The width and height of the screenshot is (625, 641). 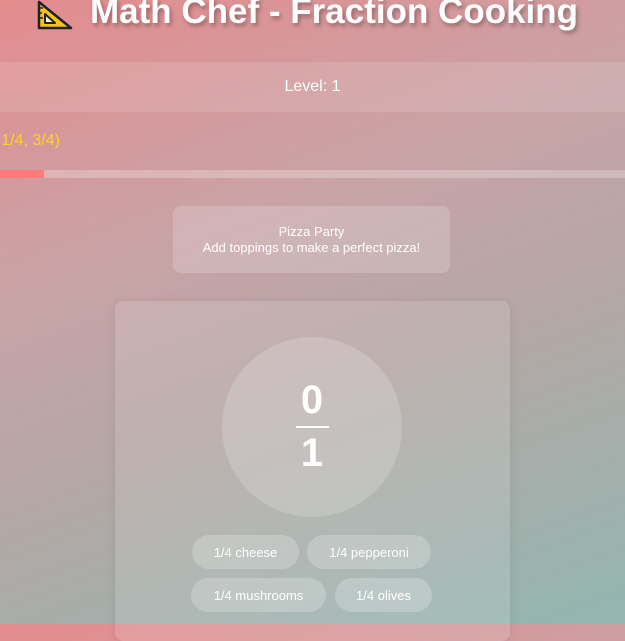 I want to click on mission-title: Pizza Party, so click(x=311, y=231).